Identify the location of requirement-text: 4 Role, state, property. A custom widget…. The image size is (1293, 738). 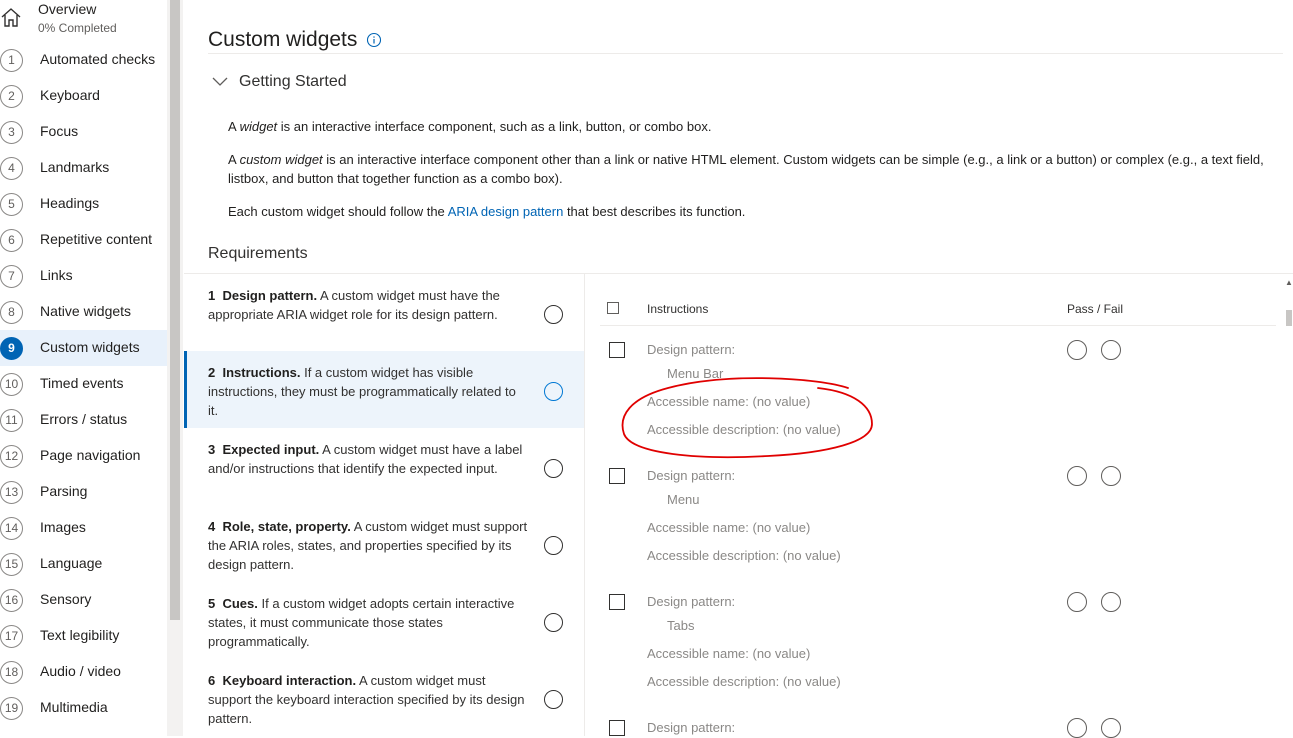
(368, 545).